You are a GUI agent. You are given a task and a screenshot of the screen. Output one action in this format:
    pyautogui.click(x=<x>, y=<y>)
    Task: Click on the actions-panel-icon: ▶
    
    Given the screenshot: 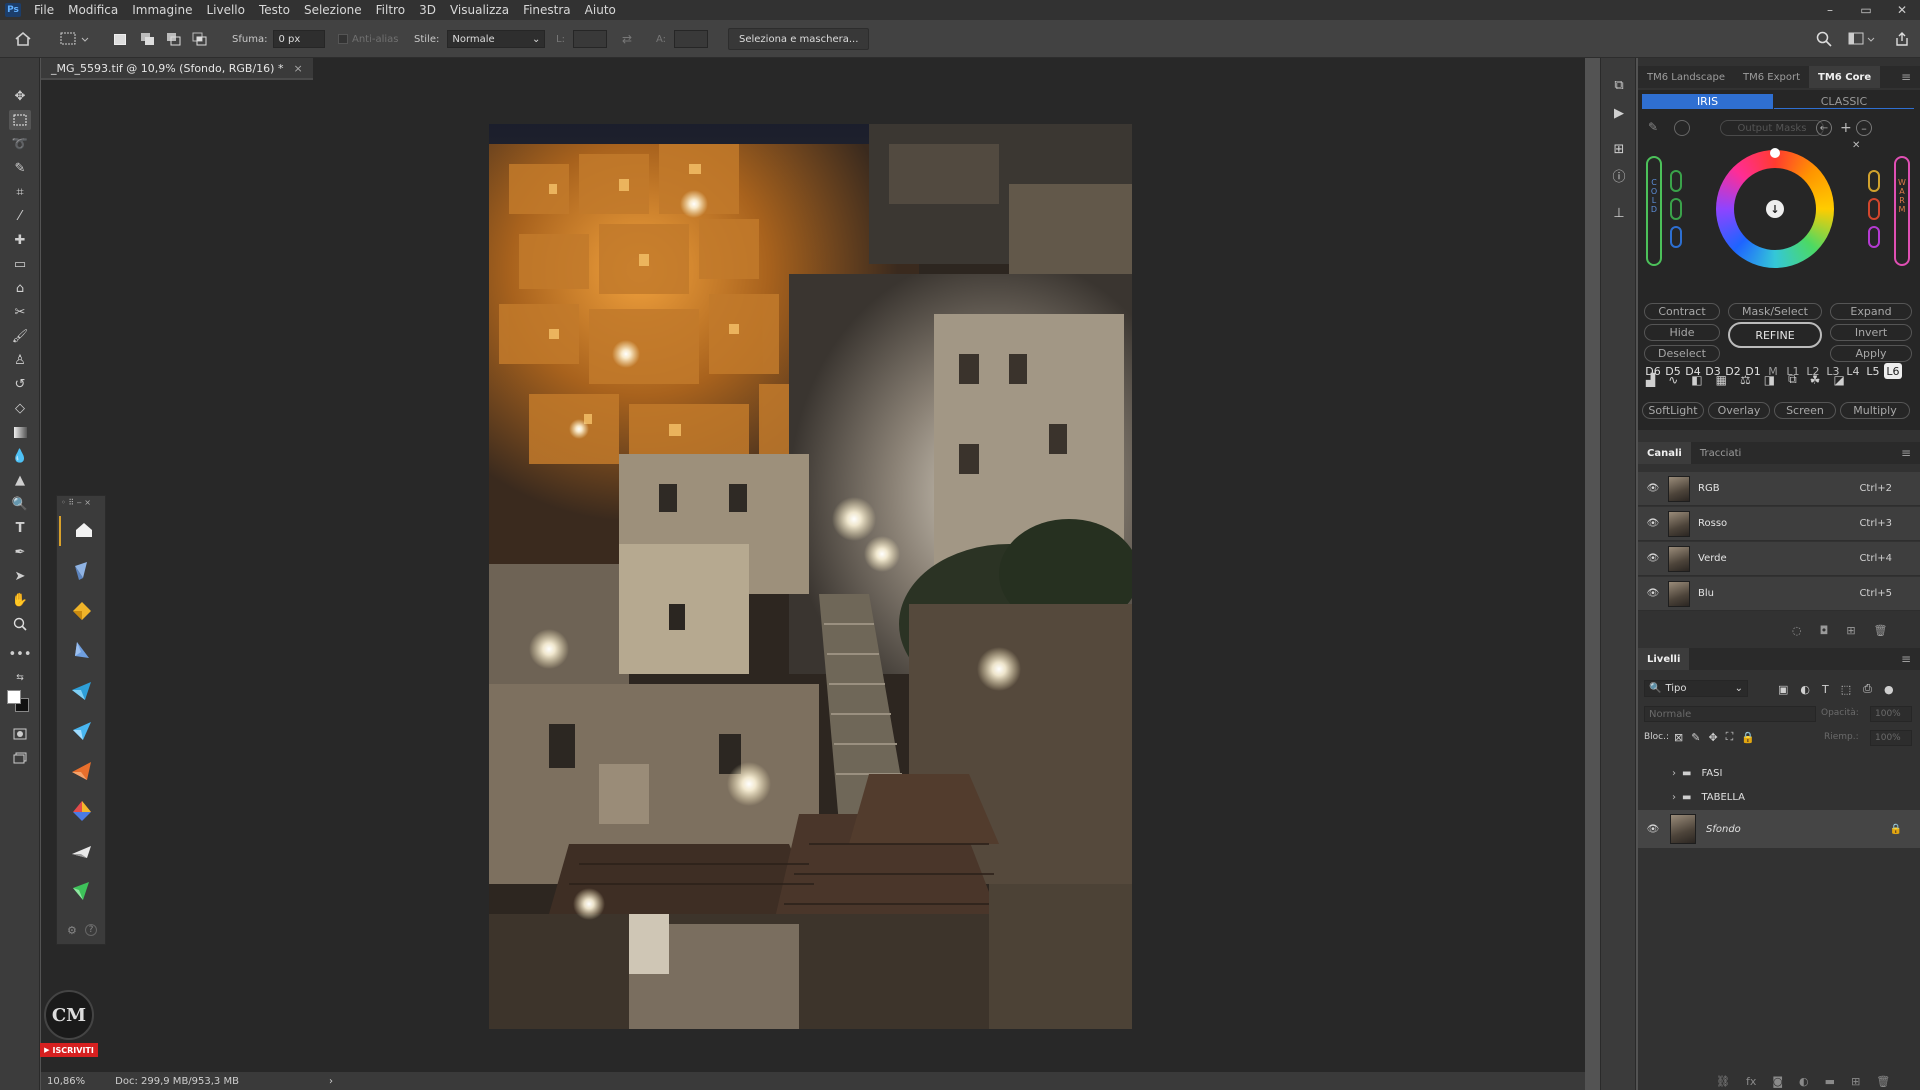 What is the action you would take?
    pyautogui.click(x=1619, y=113)
    